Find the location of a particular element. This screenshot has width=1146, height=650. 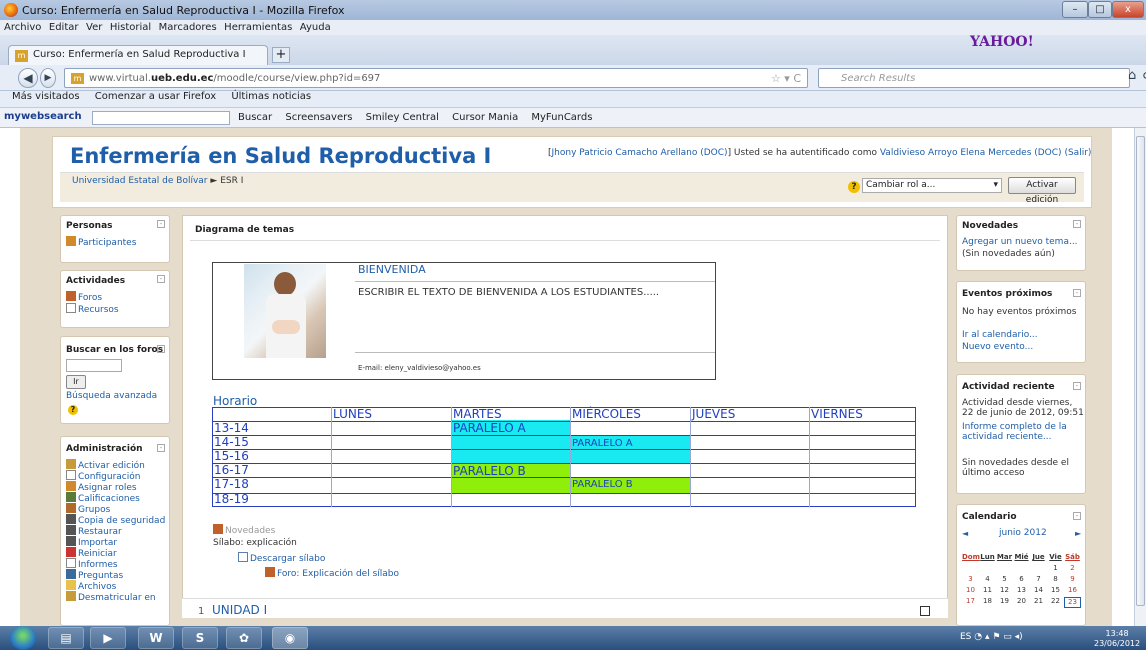

paralelo-b-miercoles: PARALELO B is located at coordinates (602, 484).